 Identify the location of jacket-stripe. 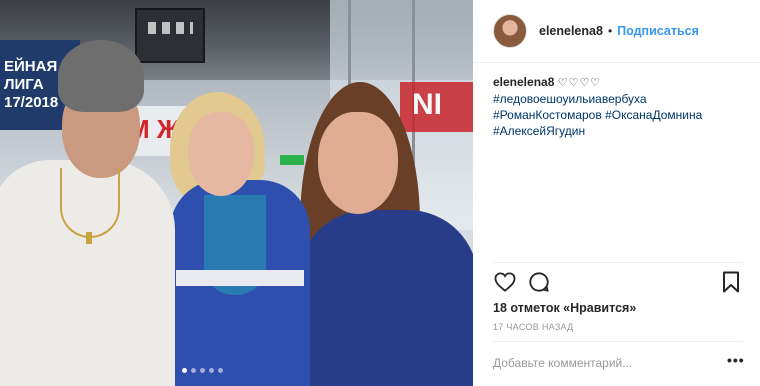
(240, 278).